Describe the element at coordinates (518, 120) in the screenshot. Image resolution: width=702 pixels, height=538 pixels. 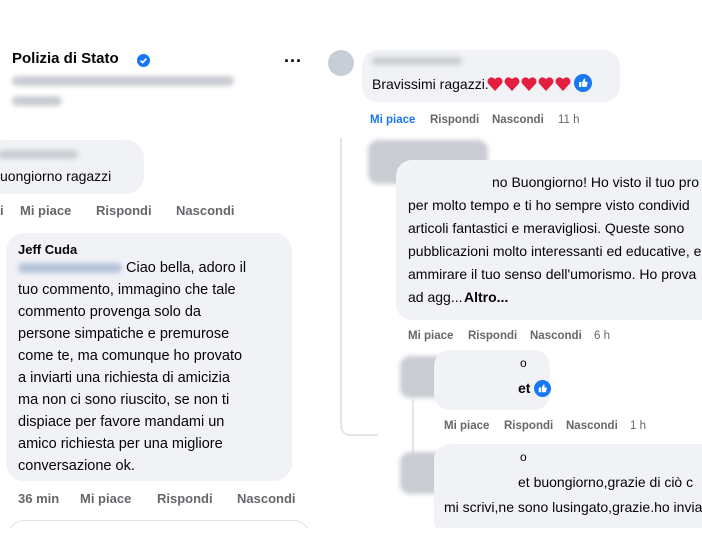
I see `top-hide-button: Nascondi` at that location.